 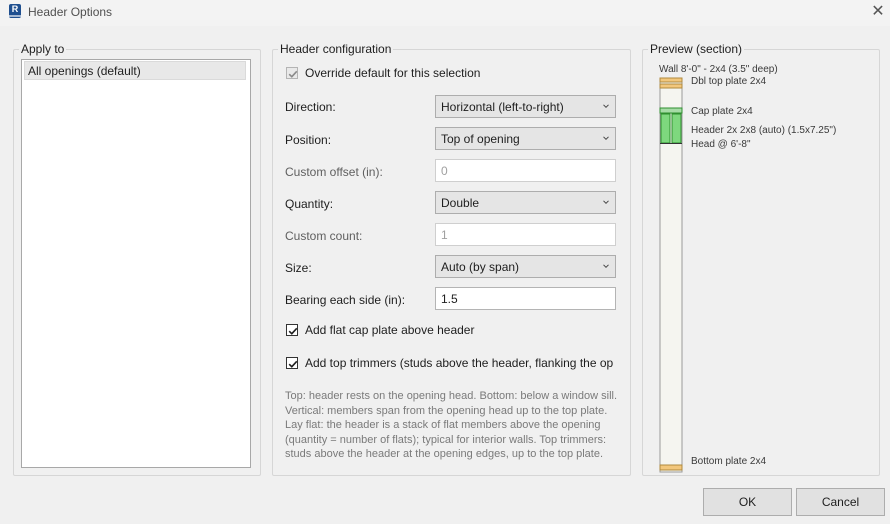 What do you see at coordinates (764, 130) in the screenshot?
I see `header-label: Header 2x 2x8 (auto) (1.5x7.25")` at bounding box center [764, 130].